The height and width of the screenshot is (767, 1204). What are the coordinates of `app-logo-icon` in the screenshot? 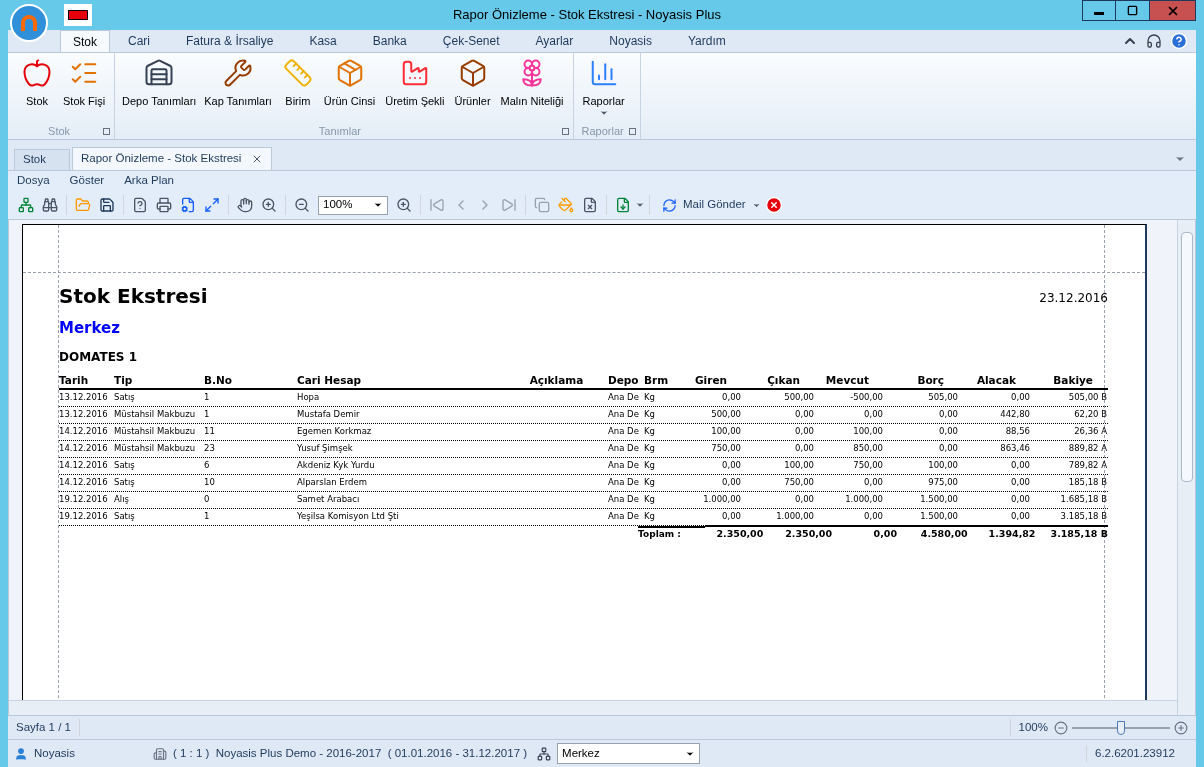 It's located at (29, 23).